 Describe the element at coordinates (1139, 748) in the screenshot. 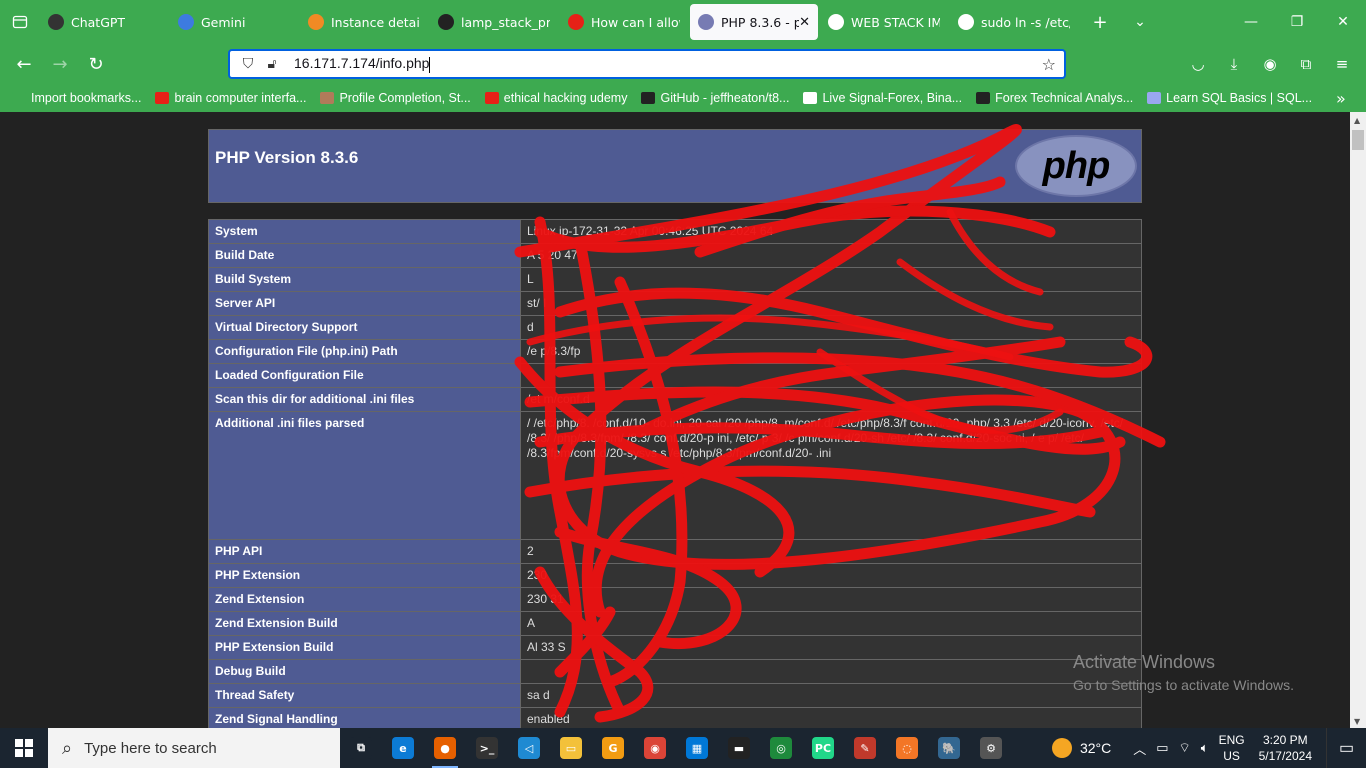

I see `show-hidden-icons: ︿` at that location.